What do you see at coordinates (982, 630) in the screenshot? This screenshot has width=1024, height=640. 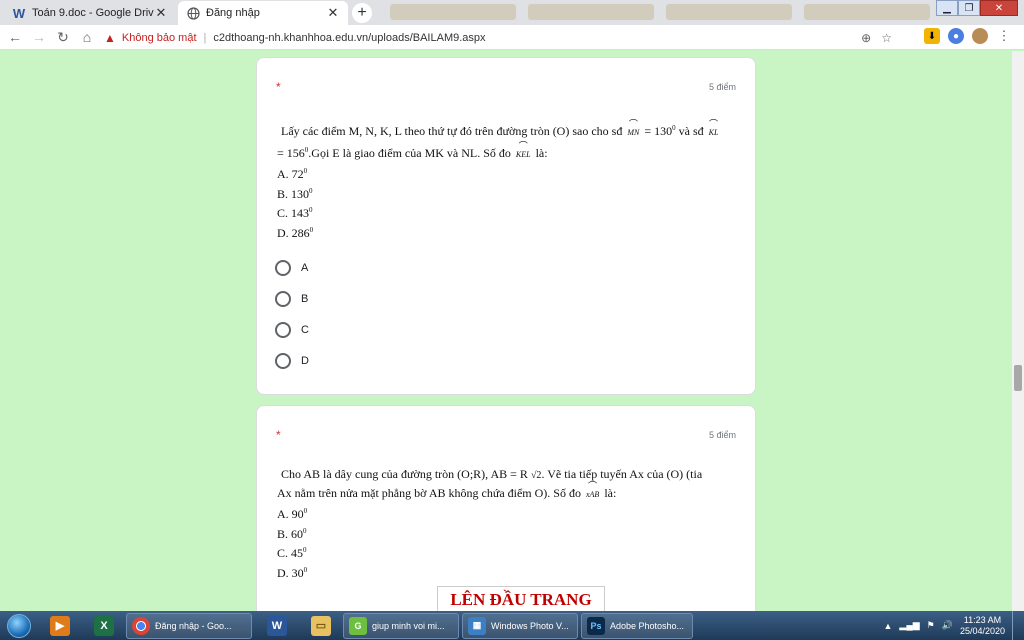 I see `clock-date: 25/04/2020` at bounding box center [982, 630].